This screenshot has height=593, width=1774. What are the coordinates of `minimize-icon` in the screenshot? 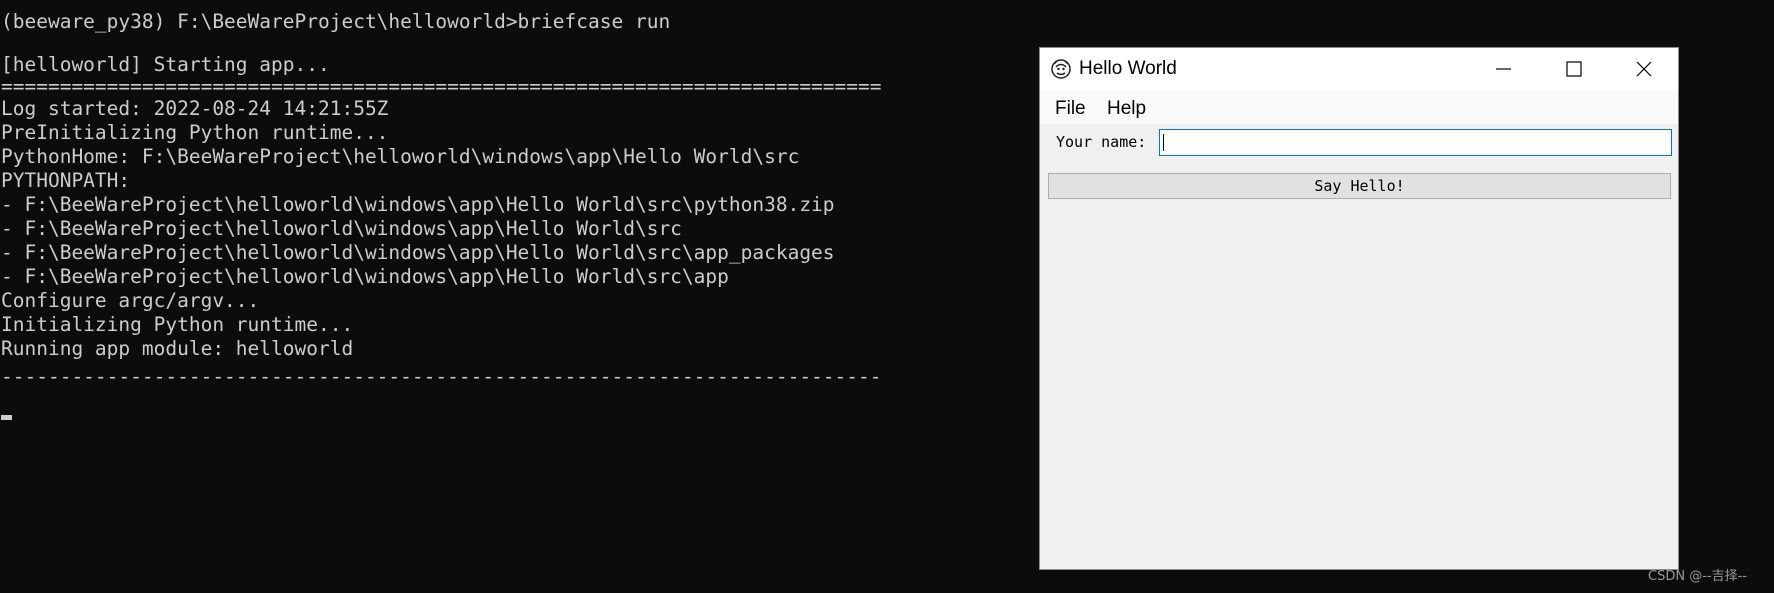 It's located at (1503, 69).